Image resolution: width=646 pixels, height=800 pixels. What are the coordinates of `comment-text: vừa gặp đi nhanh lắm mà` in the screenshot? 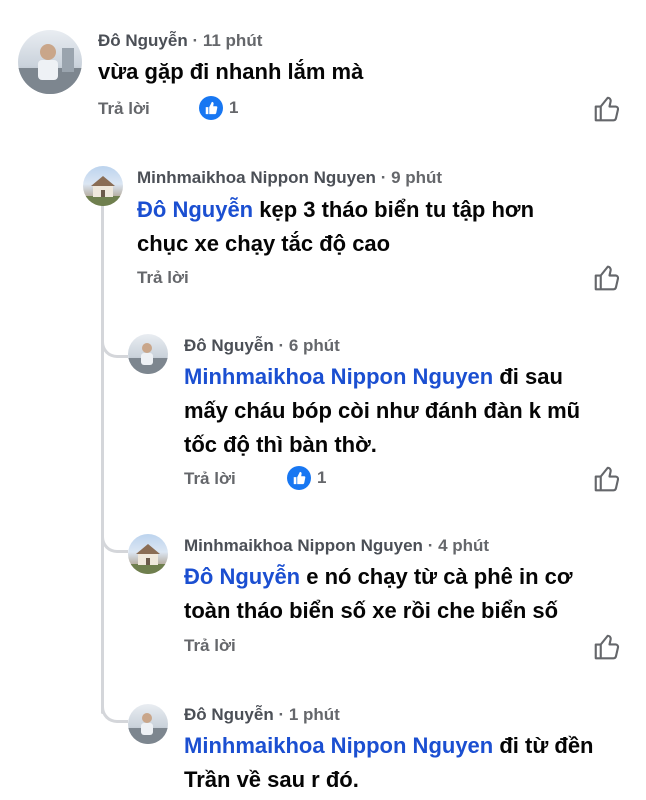 It's located at (230, 72).